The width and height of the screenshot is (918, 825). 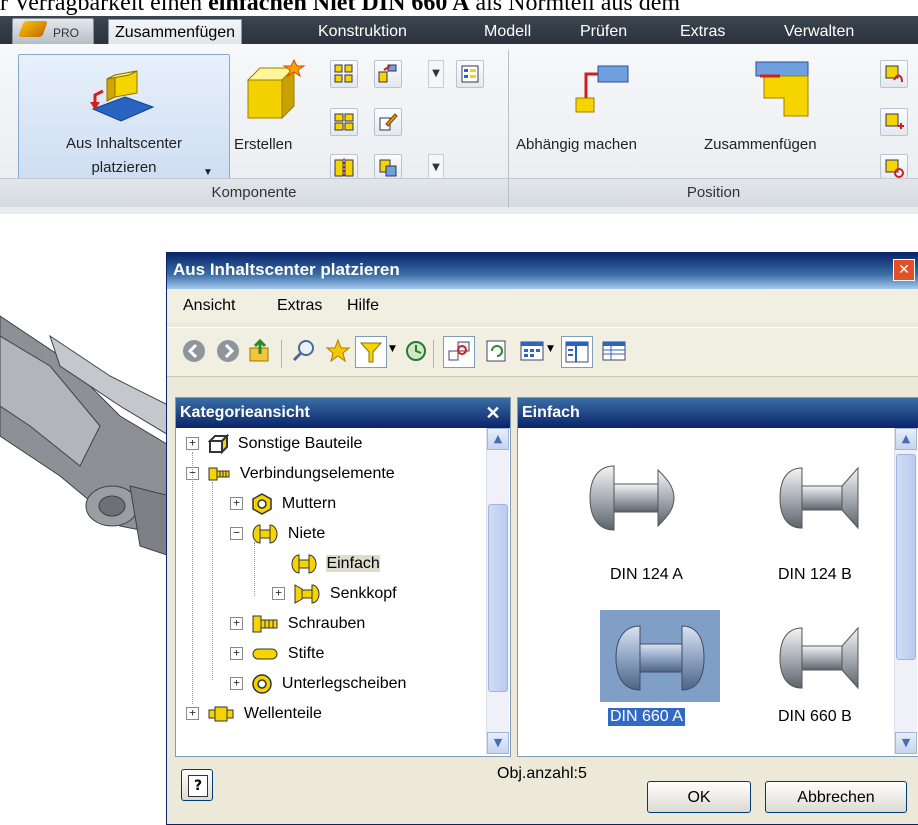 I want to click on split-view-button, so click(x=577, y=352).